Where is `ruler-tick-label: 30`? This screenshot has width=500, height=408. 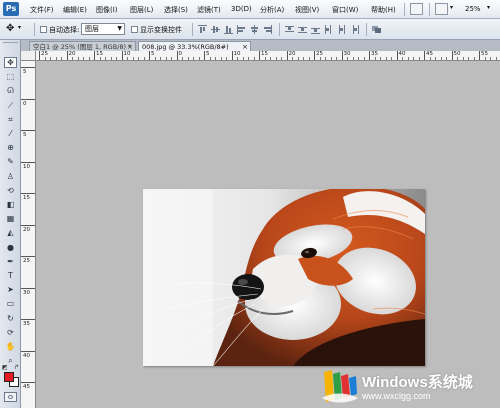 ruler-tick-label: 30 is located at coordinates (26, 292).